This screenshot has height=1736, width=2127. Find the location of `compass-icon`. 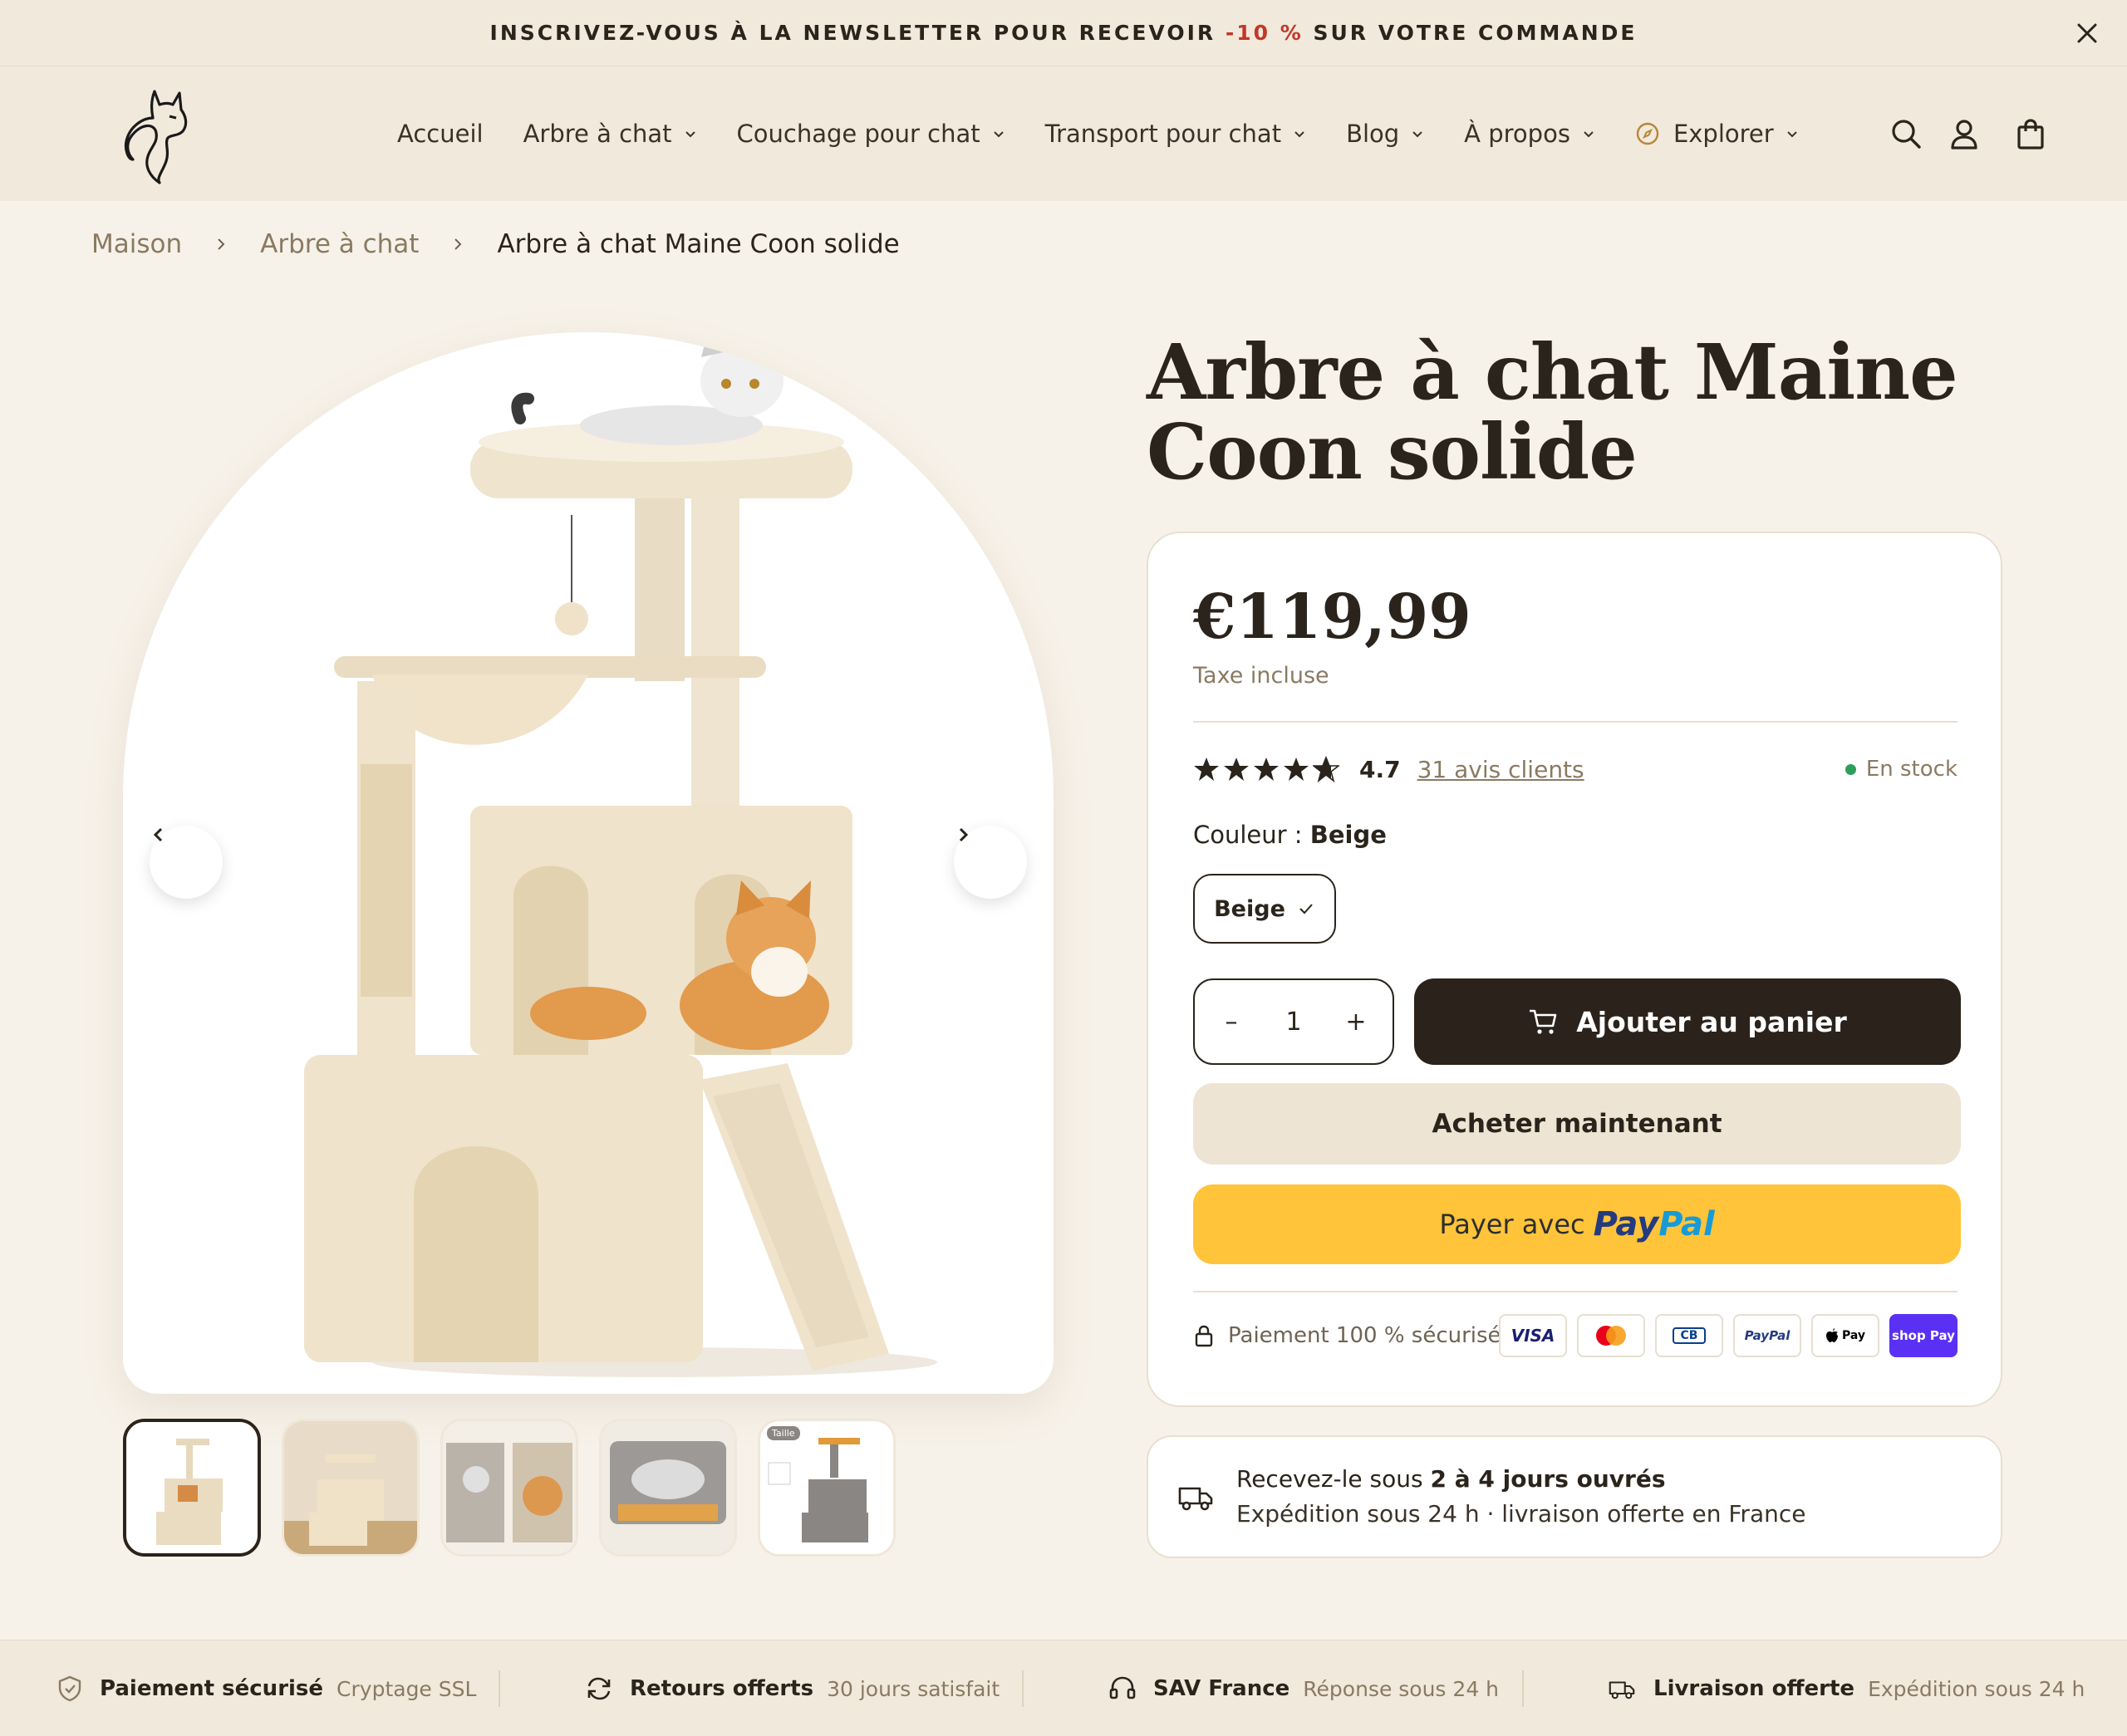

compass-icon is located at coordinates (1647, 133).